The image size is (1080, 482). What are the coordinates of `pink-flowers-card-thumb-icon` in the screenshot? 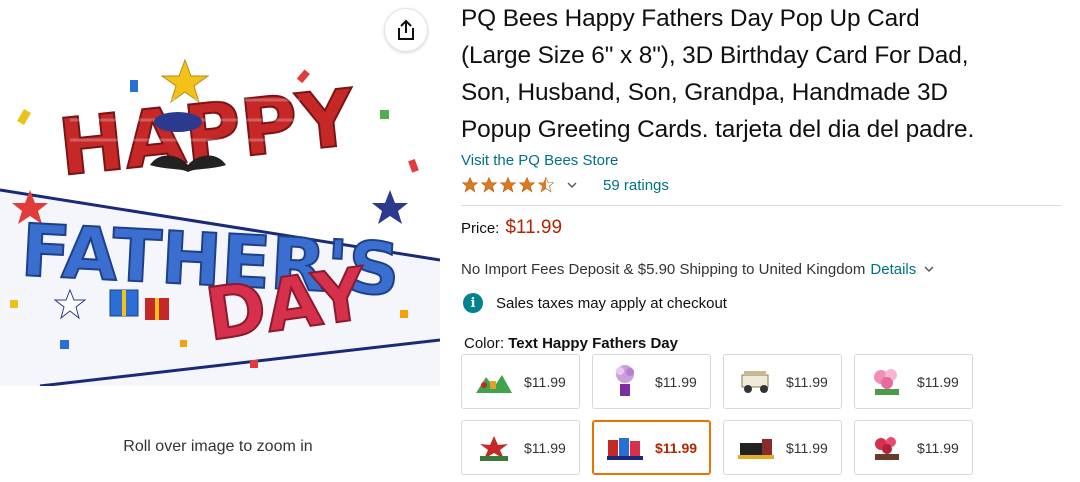 It's located at (887, 382).